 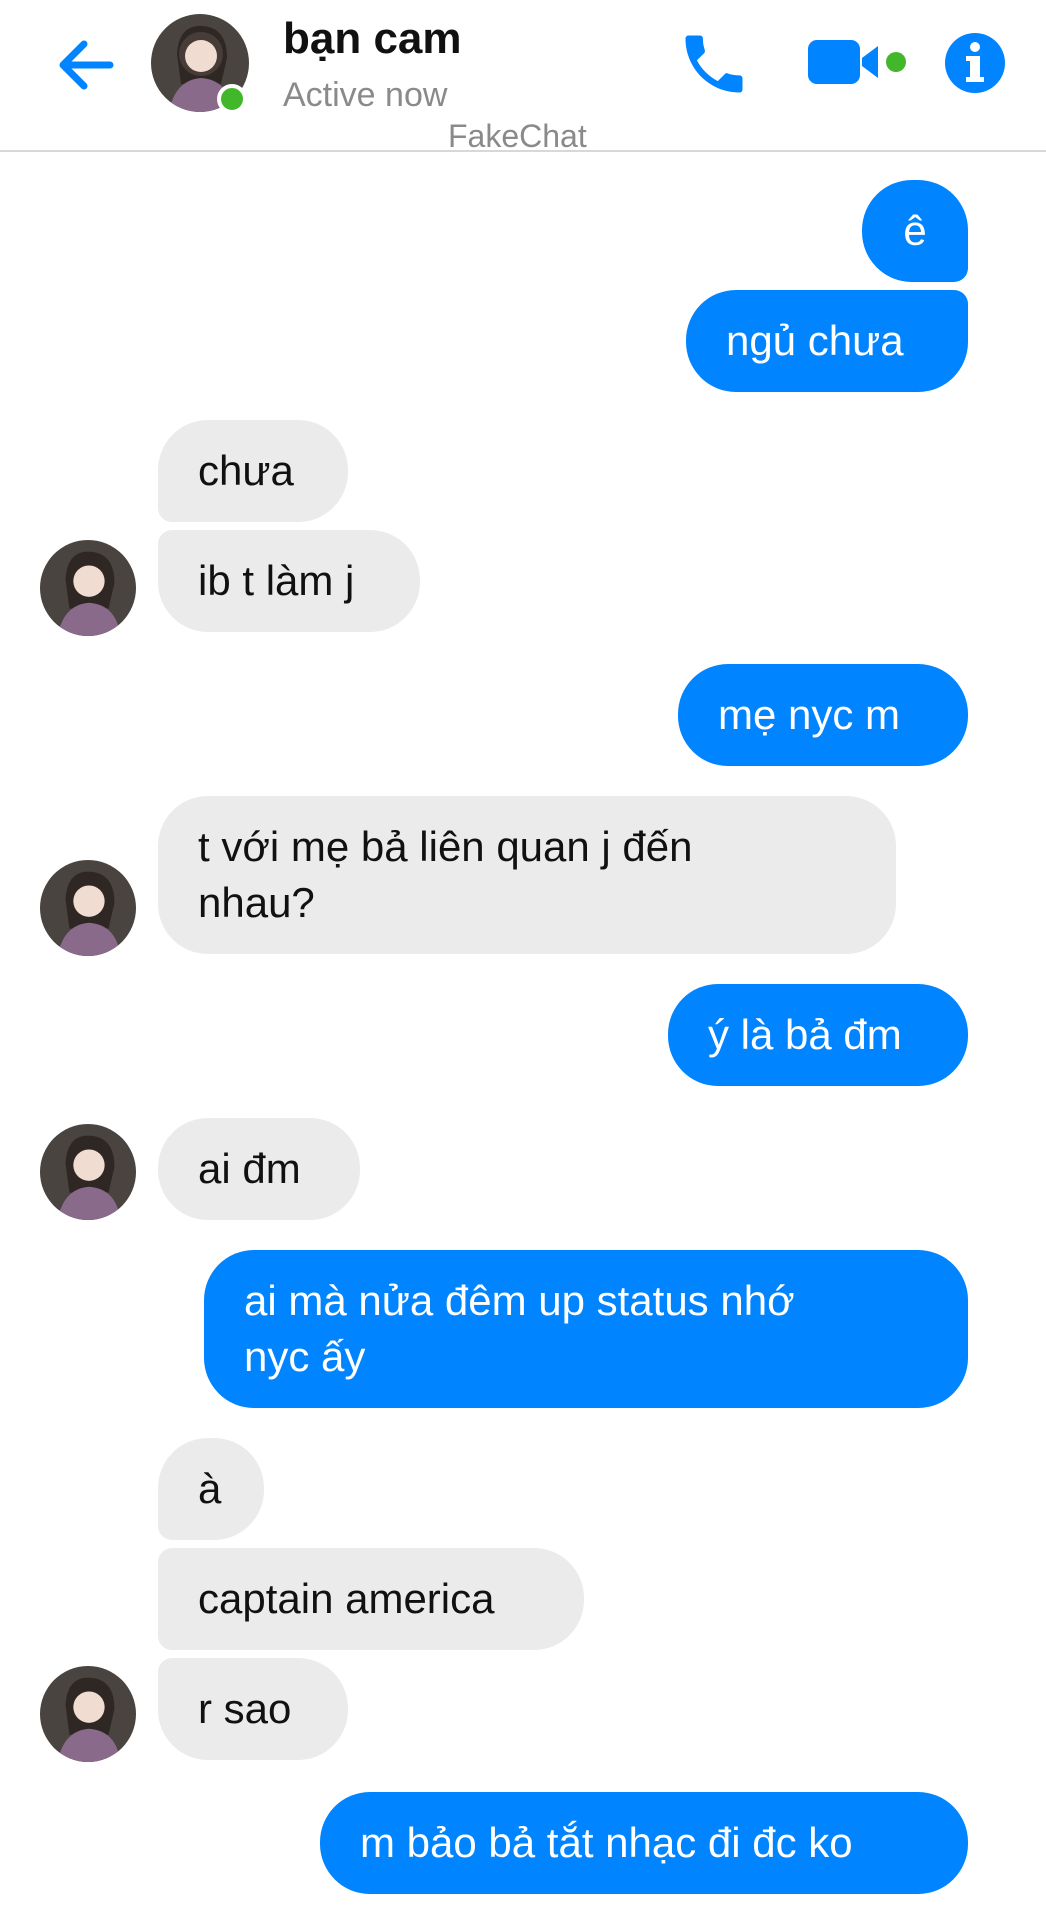 What do you see at coordinates (253, 471) in the screenshot?
I see `received-message: chưa` at bounding box center [253, 471].